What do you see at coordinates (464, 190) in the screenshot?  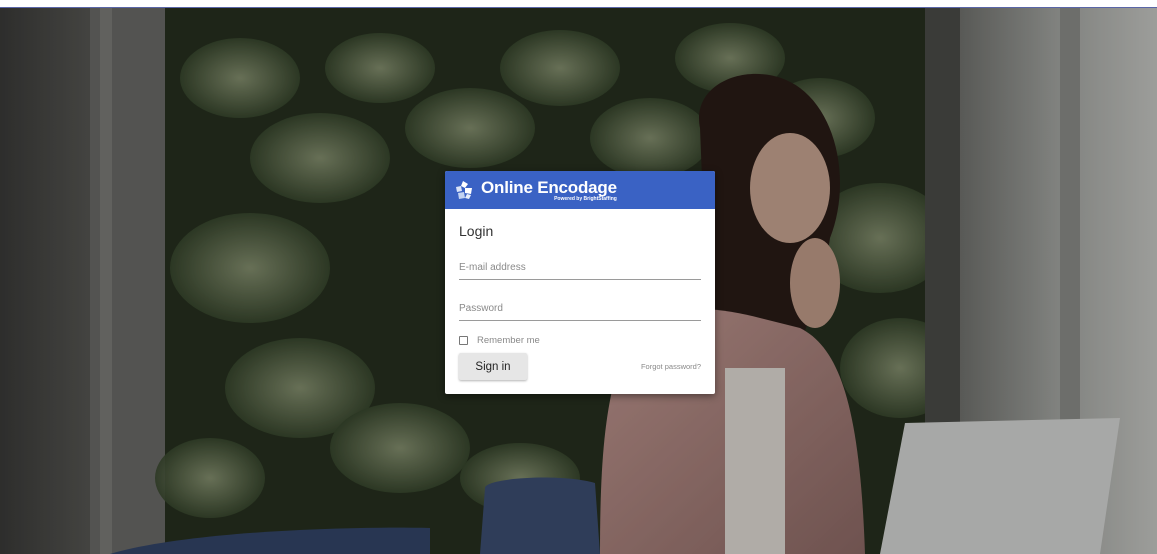 I see `puzzle-logo-icon` at bounding box center [464, 190].